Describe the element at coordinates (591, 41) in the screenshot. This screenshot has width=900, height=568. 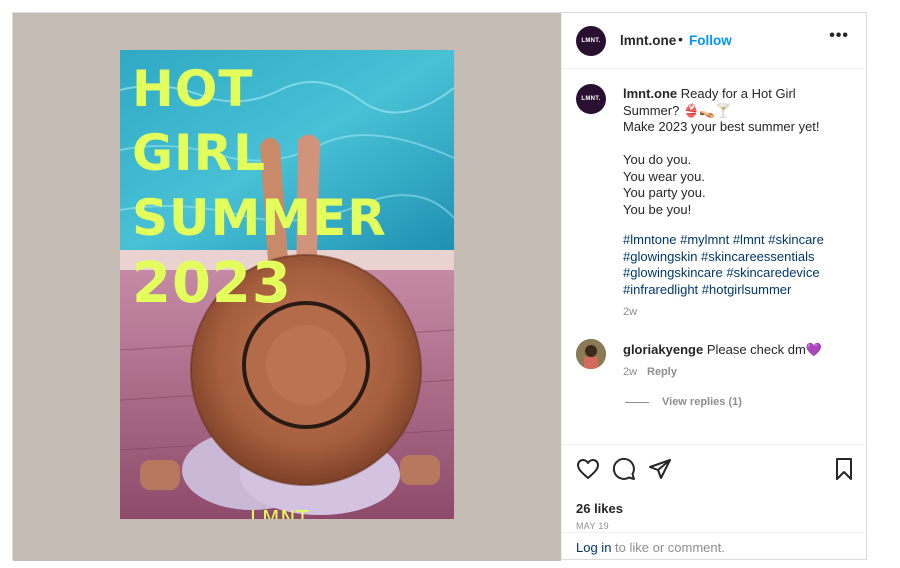
I see `avatar: LMNT.` at that location.